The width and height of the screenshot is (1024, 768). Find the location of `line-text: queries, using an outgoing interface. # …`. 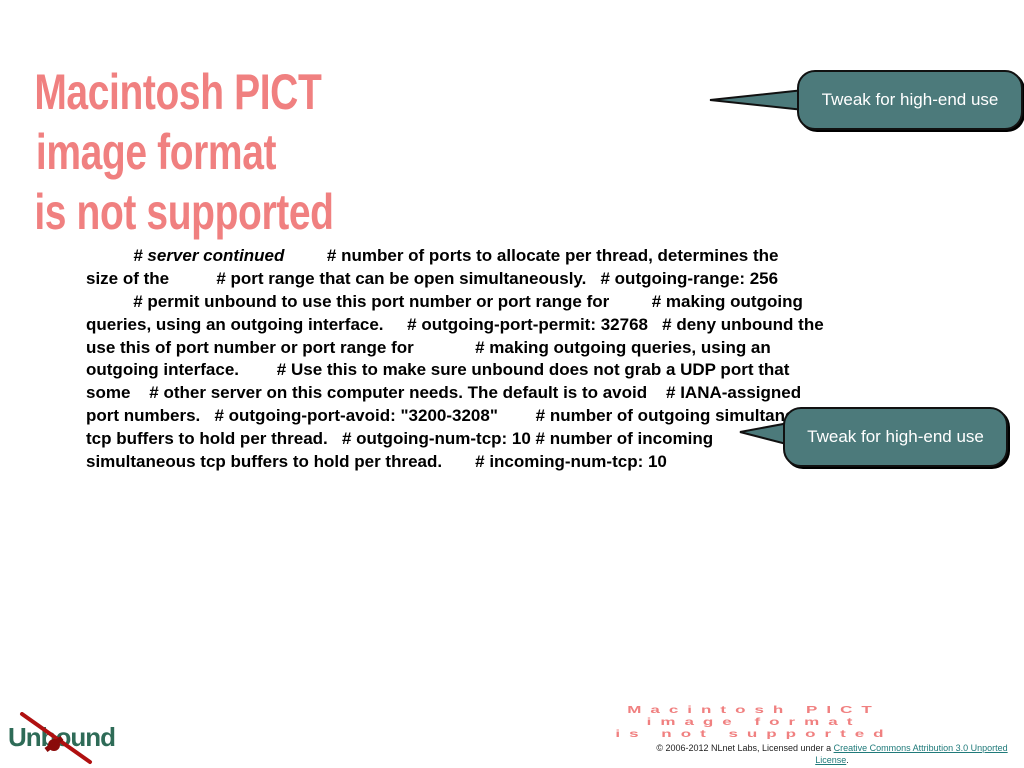

line-text: queries, using an outgoing interface. # … is located at coordinates (455, 324).